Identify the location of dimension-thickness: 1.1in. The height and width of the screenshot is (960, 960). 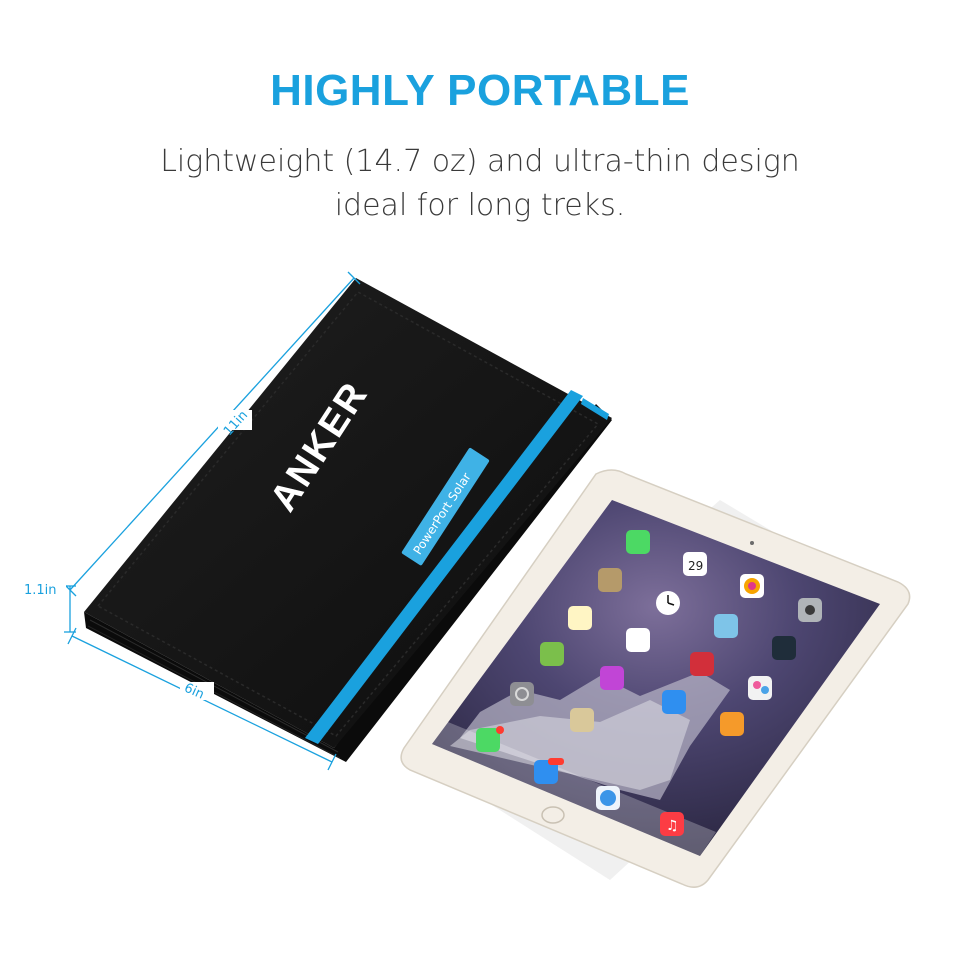
(40, 590).